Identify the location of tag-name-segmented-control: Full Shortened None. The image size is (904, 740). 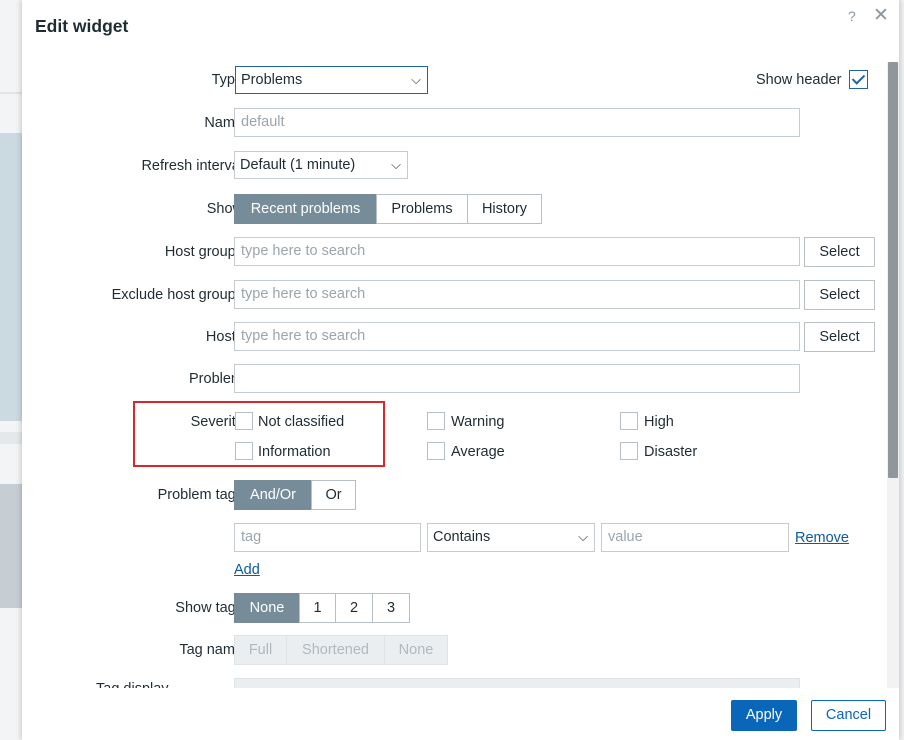
(341, 650).